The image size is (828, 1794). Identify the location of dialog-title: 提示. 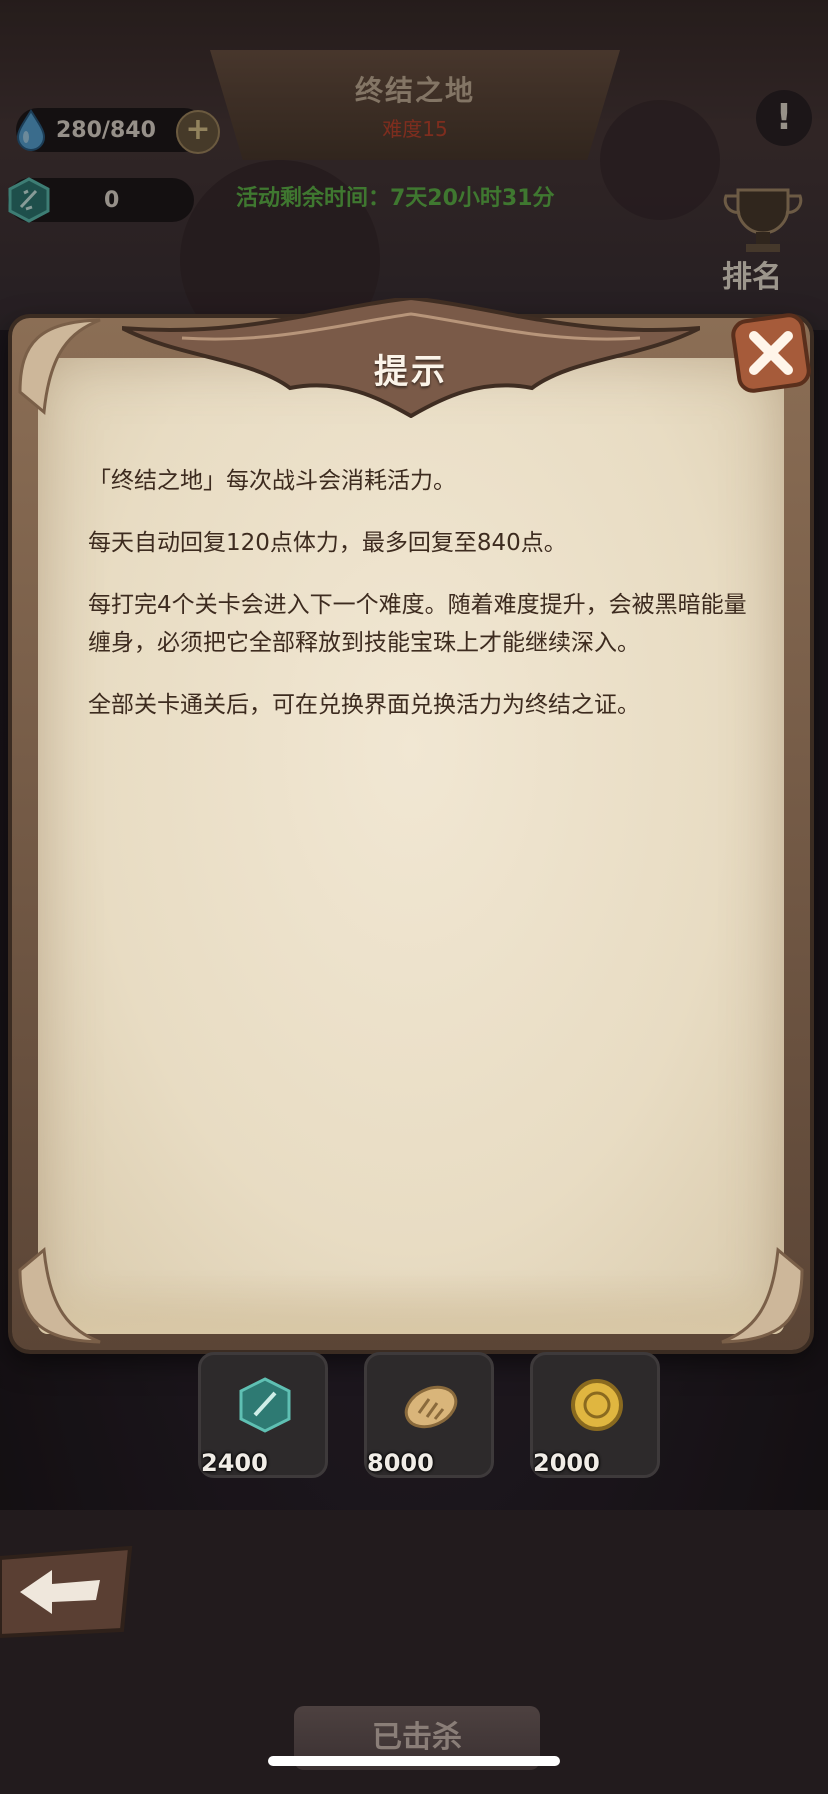
(411, 372).